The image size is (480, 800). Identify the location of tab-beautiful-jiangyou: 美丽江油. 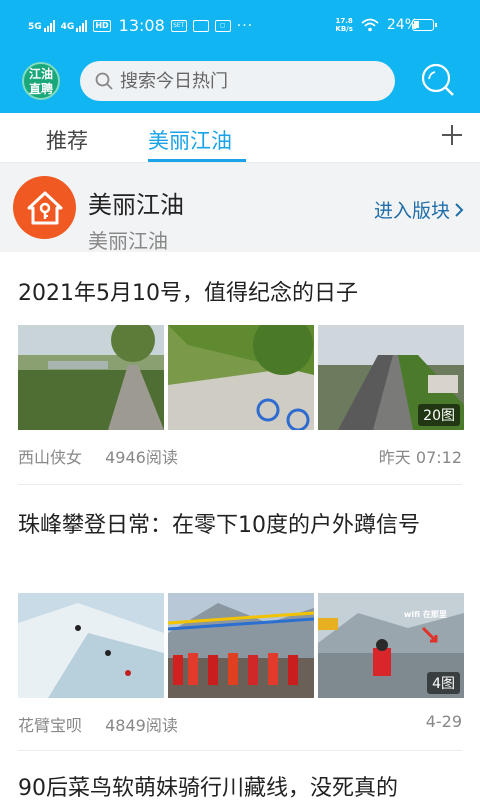
(190, 140).